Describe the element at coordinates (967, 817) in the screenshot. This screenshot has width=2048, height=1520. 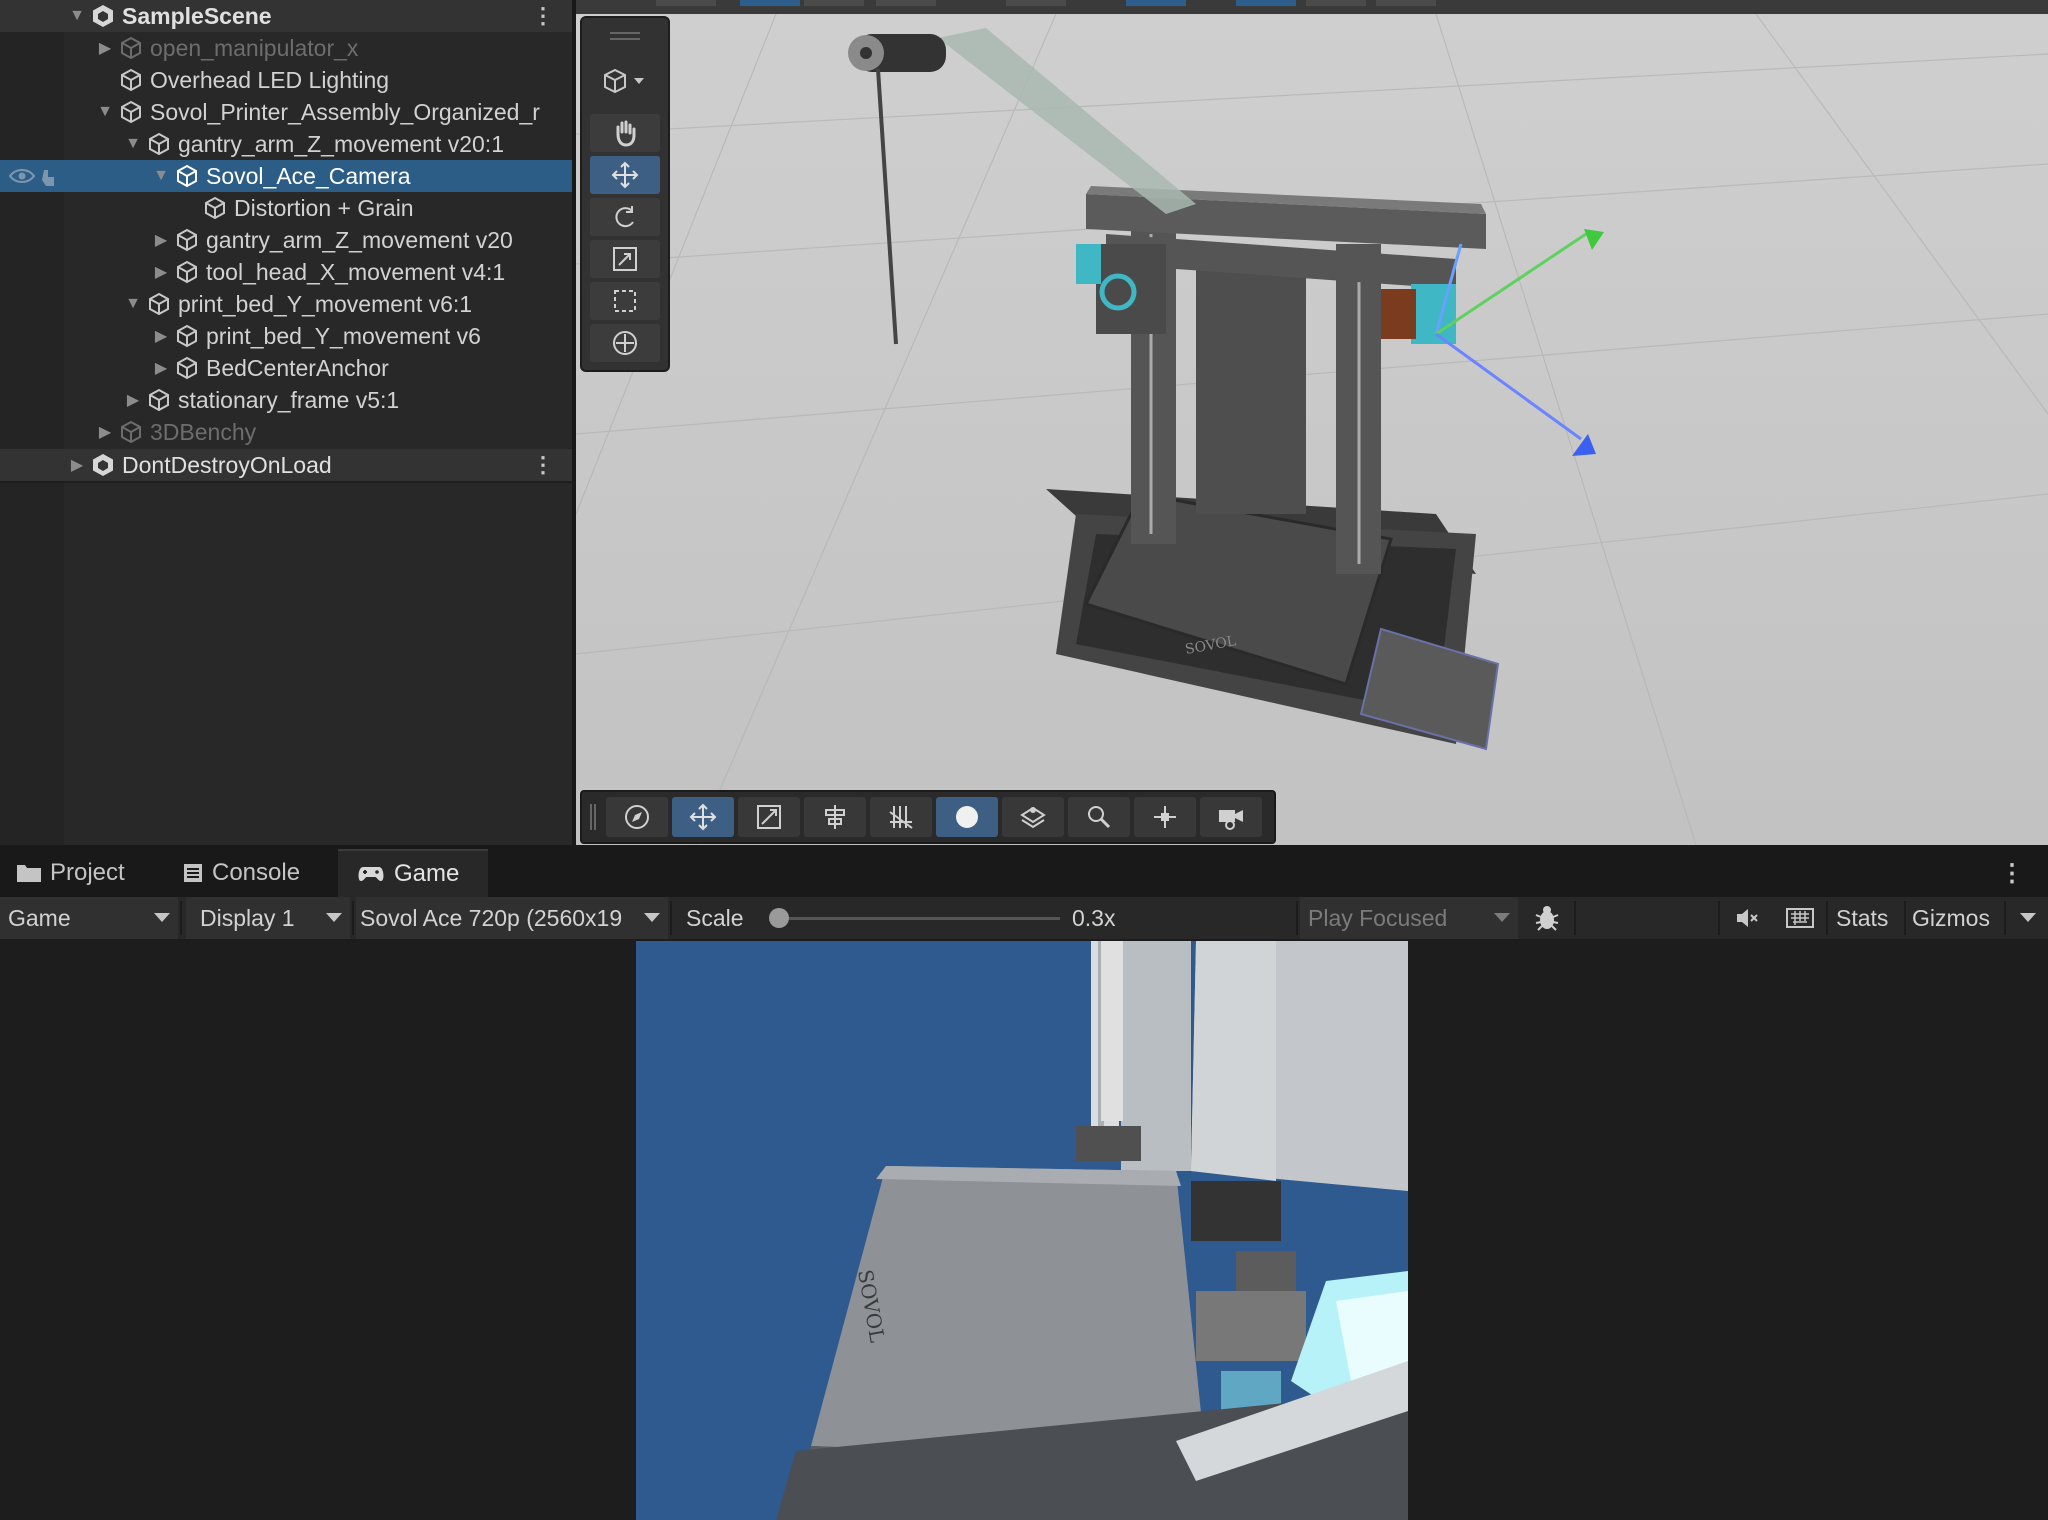
I see `shading-button` at that location.